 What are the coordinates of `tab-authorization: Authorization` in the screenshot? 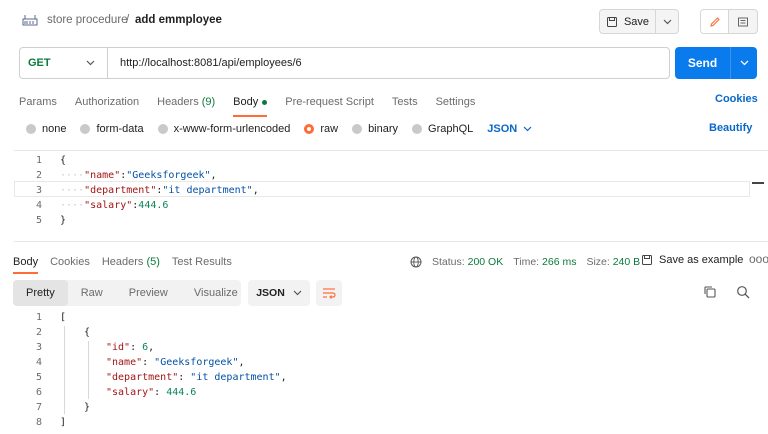 It's located at (107, 102).